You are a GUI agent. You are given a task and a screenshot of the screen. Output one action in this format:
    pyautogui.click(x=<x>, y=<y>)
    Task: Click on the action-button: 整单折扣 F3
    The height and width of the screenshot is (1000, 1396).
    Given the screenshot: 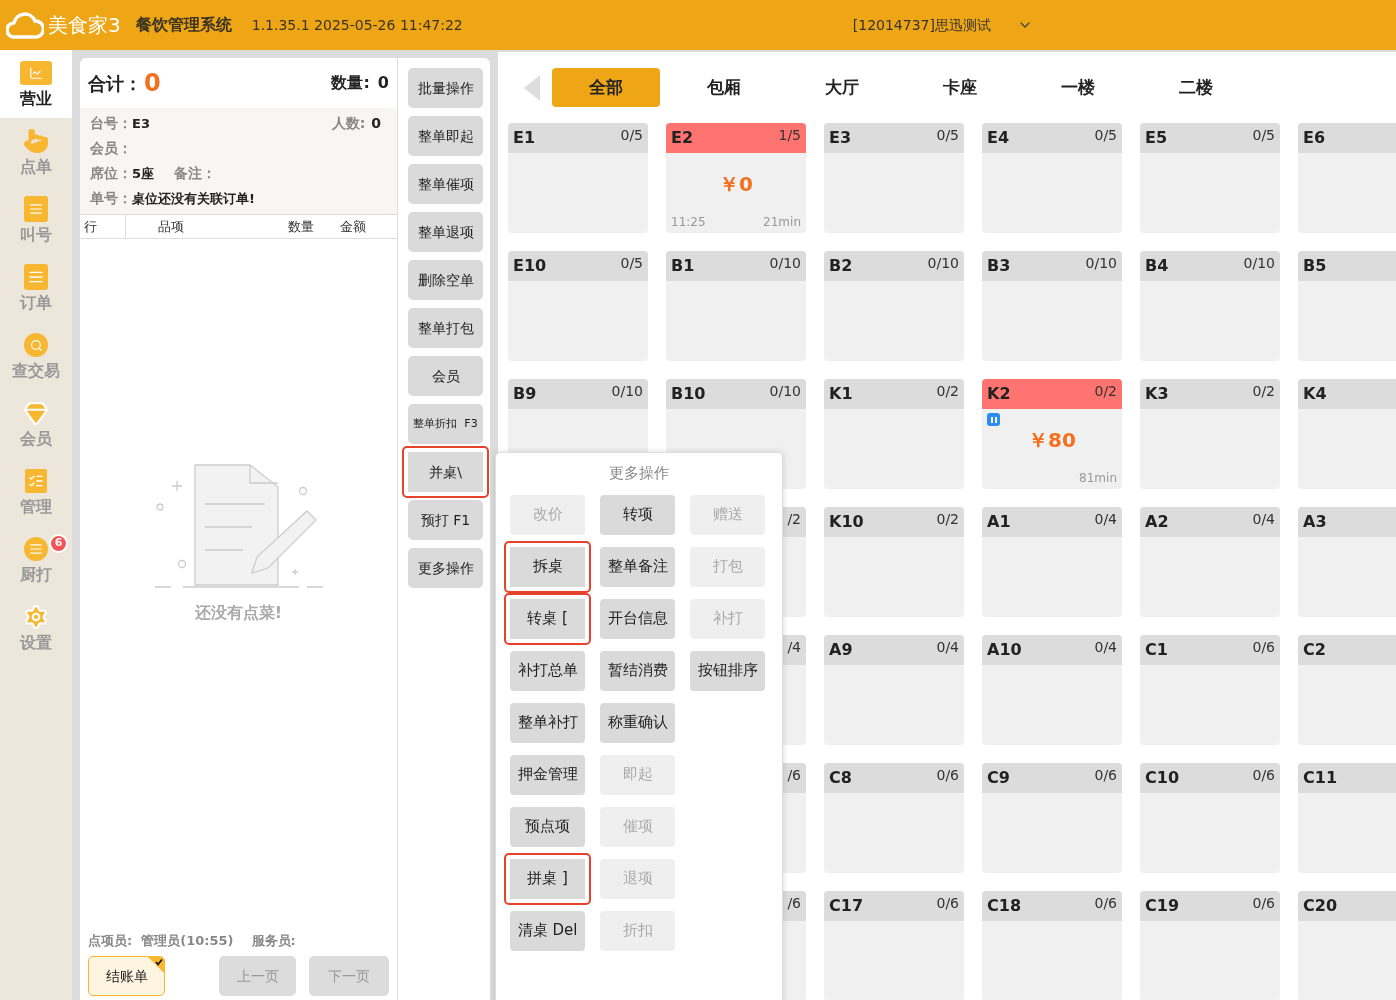 What is the action you would take?
    pyautogui.click(x=445, y=424)
    